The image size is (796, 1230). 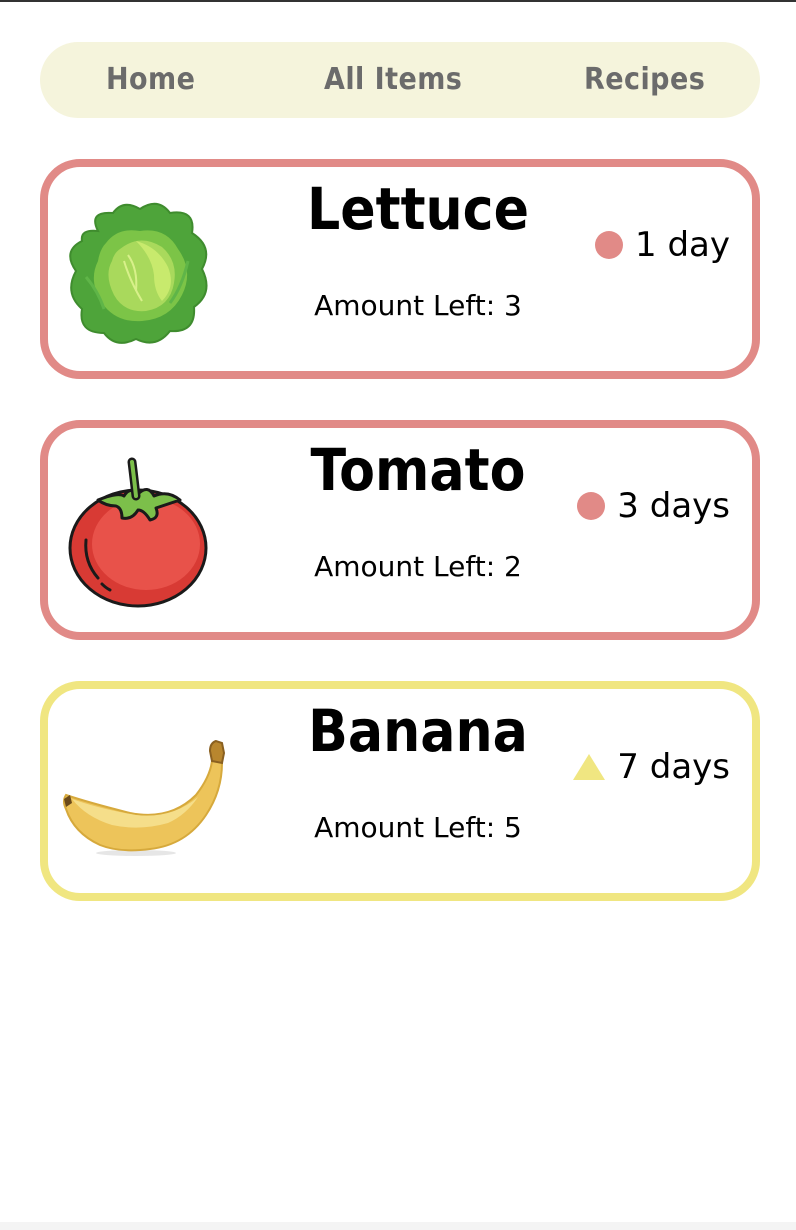 What do you see at coordinates (418, 827) in the screenshot?
I see `amount-left: Amount Left: 5` at bounding box center [418, 827].